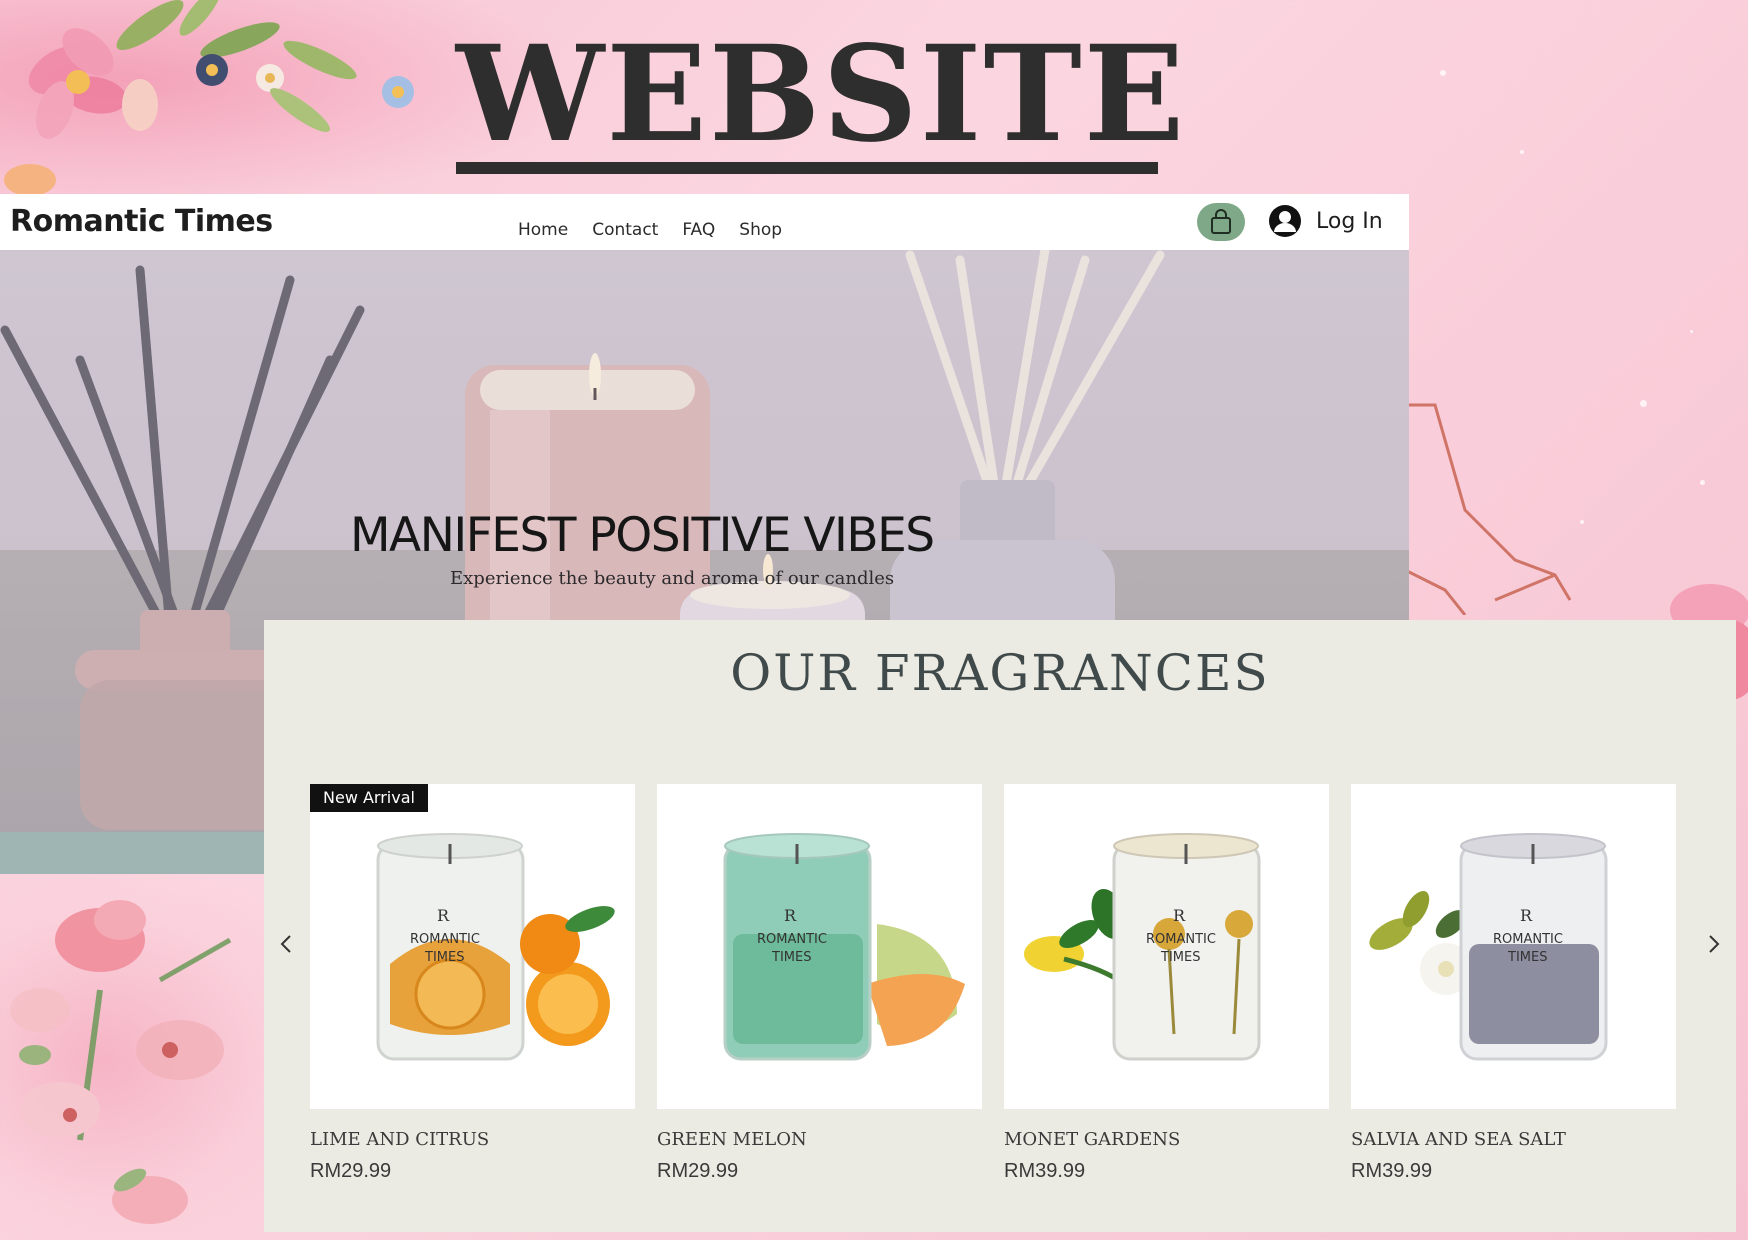  Describe the element at coordinates (1000, 673) in the screenshot. I see `fragrances-title: OUR FRAGRANCES` at that location.